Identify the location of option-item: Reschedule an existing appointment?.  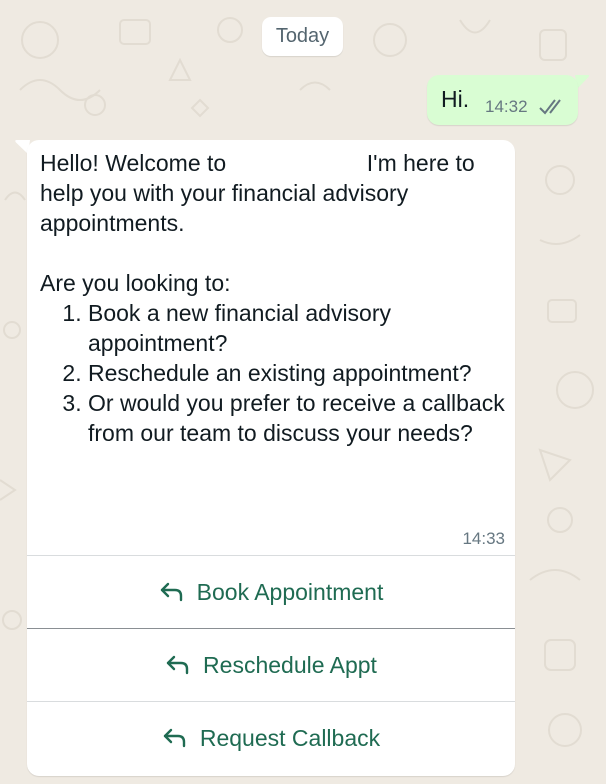
(296, 373).